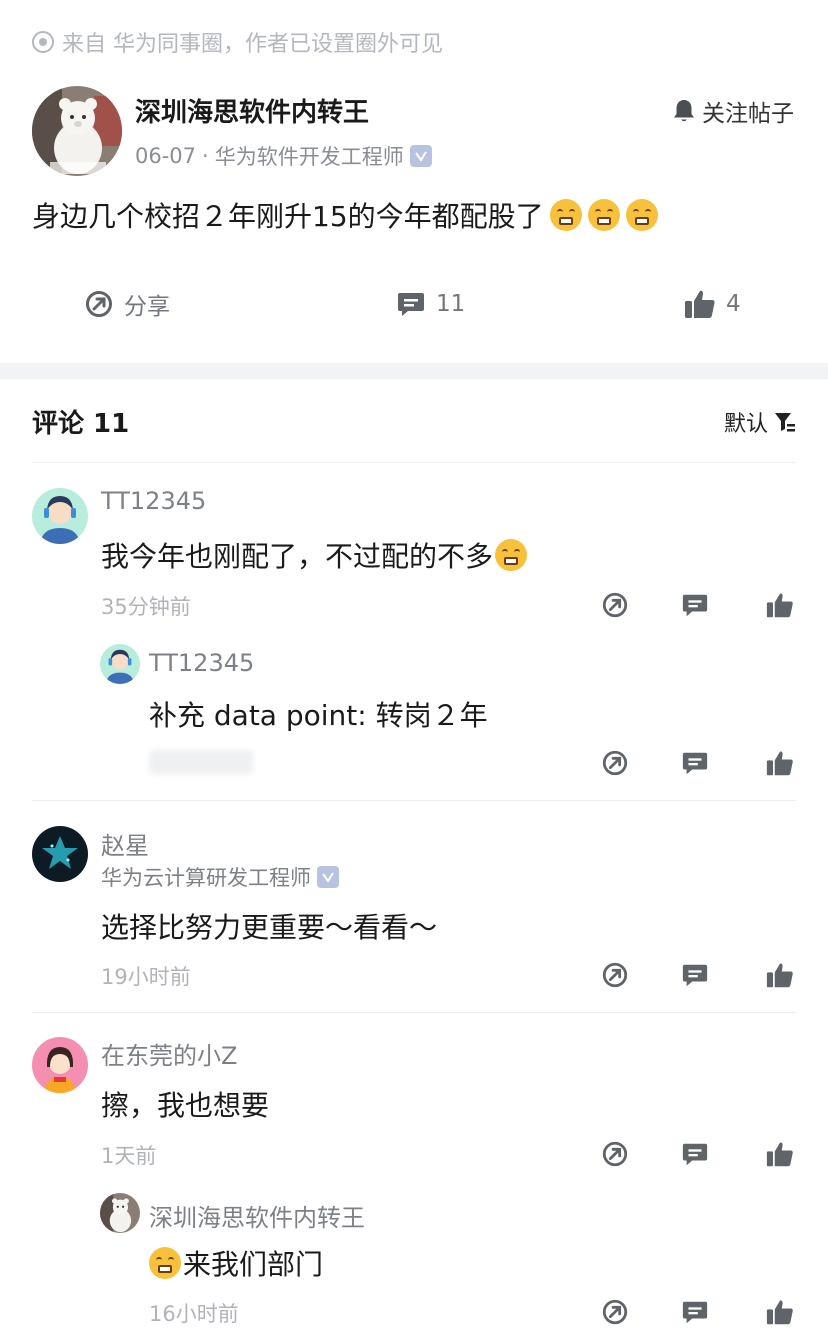 This screenshot has width=828, height=1344. Describe the element at coordinates (77, 131) in the screenshot. I see `author-avatar` at that location.